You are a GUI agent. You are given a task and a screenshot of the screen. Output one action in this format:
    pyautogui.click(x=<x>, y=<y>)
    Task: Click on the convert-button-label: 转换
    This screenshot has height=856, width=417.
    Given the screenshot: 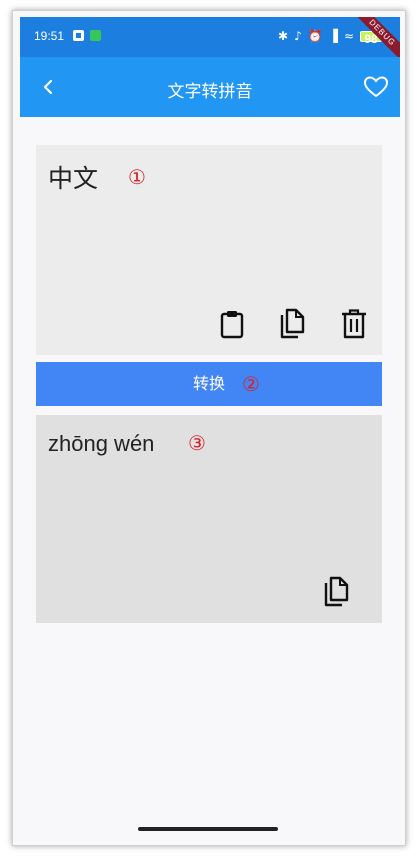 What is the action you would take?
    pyautogui.click(x=208, y=383)
    